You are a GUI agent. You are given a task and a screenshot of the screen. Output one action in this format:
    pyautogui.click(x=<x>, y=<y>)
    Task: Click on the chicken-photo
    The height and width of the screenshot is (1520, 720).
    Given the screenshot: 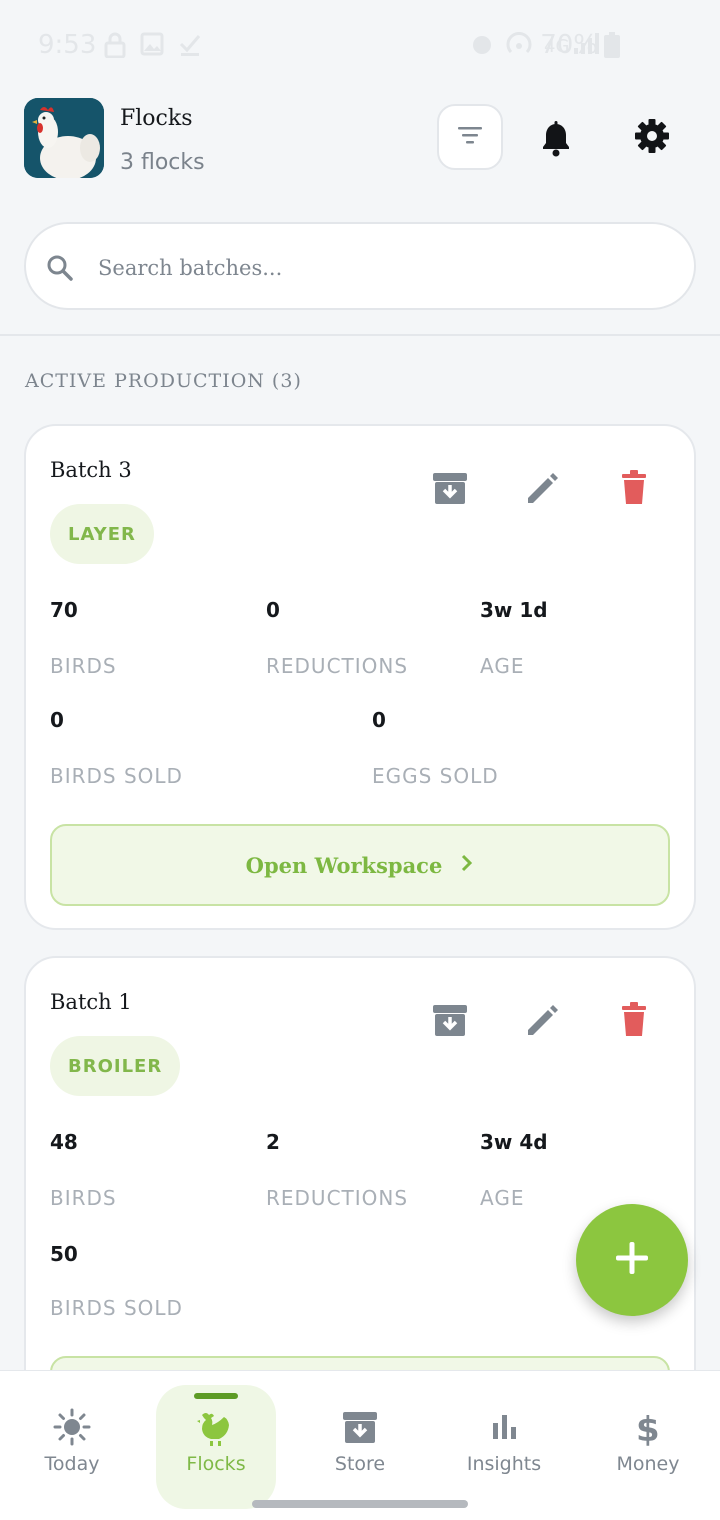 What is the action you would take?
    pyautogui.click(x=64, y=138)
    